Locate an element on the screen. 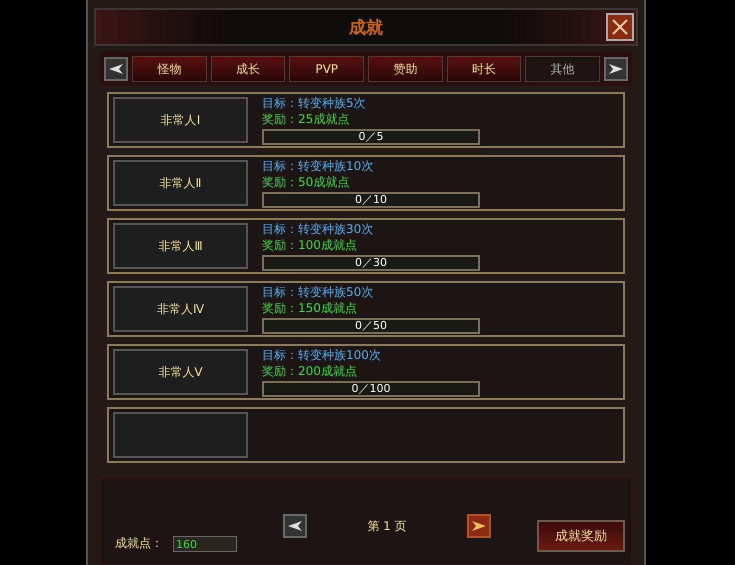 The image size is (735, 565). next-page-button is located at coordinates (478, 526).